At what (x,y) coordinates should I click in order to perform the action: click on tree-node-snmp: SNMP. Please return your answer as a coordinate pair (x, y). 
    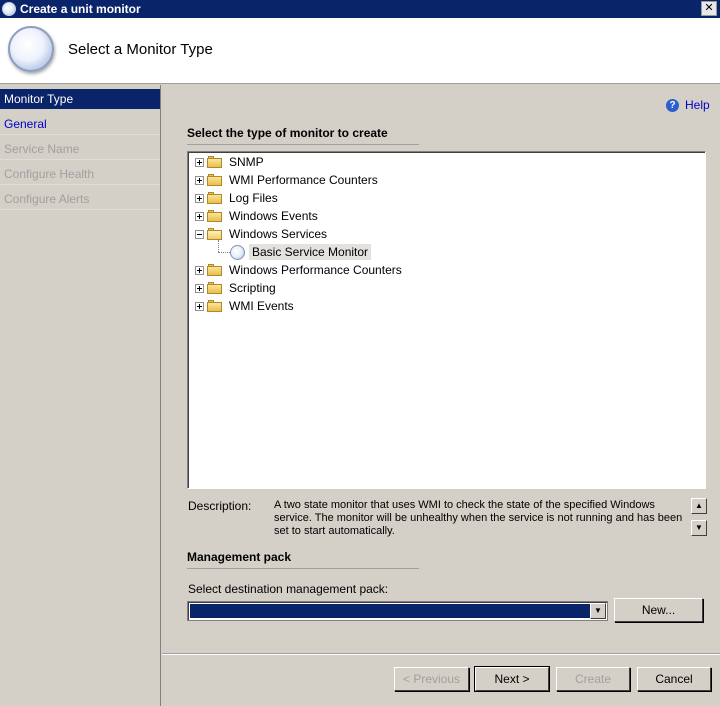
    Looking at the image, I should click on (229, 162).